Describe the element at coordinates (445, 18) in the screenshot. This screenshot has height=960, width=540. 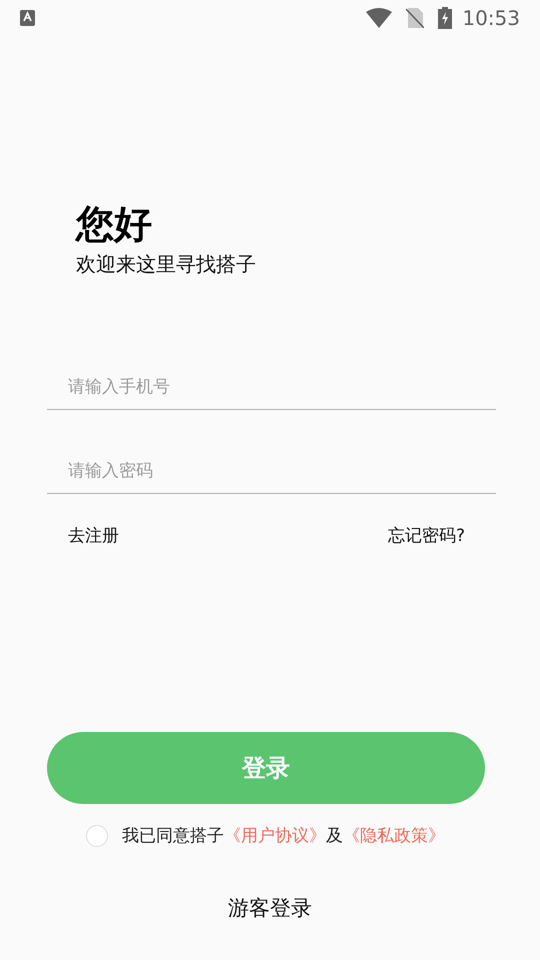
I see `battery-charging-icon` at that location.